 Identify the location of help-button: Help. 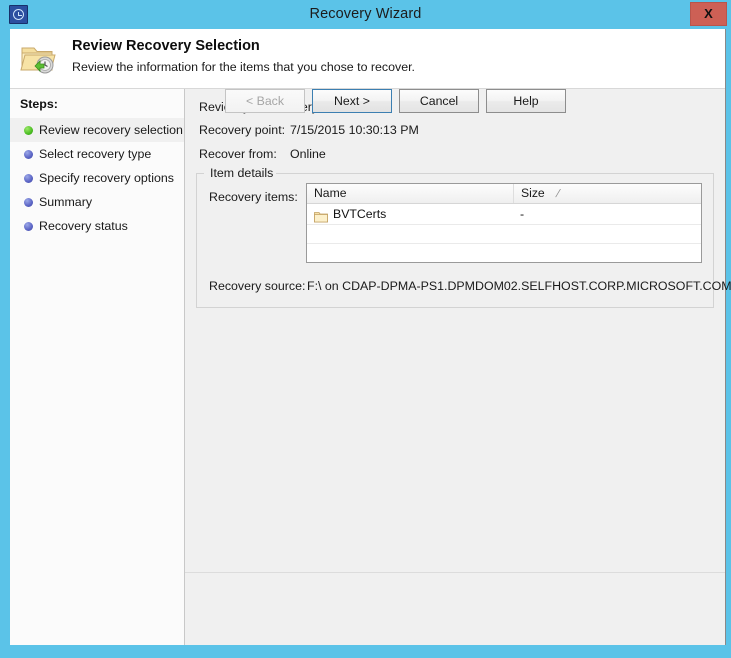
(526, 101).